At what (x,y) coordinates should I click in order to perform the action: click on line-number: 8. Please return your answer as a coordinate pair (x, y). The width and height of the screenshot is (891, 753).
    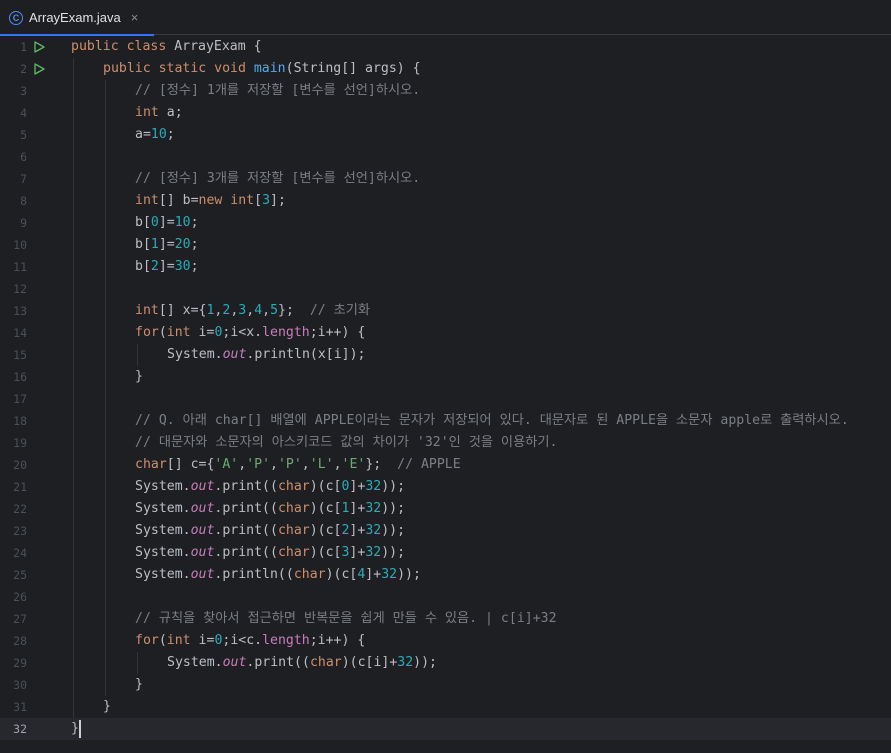
    Looking at the image, I should click on (13, 201).